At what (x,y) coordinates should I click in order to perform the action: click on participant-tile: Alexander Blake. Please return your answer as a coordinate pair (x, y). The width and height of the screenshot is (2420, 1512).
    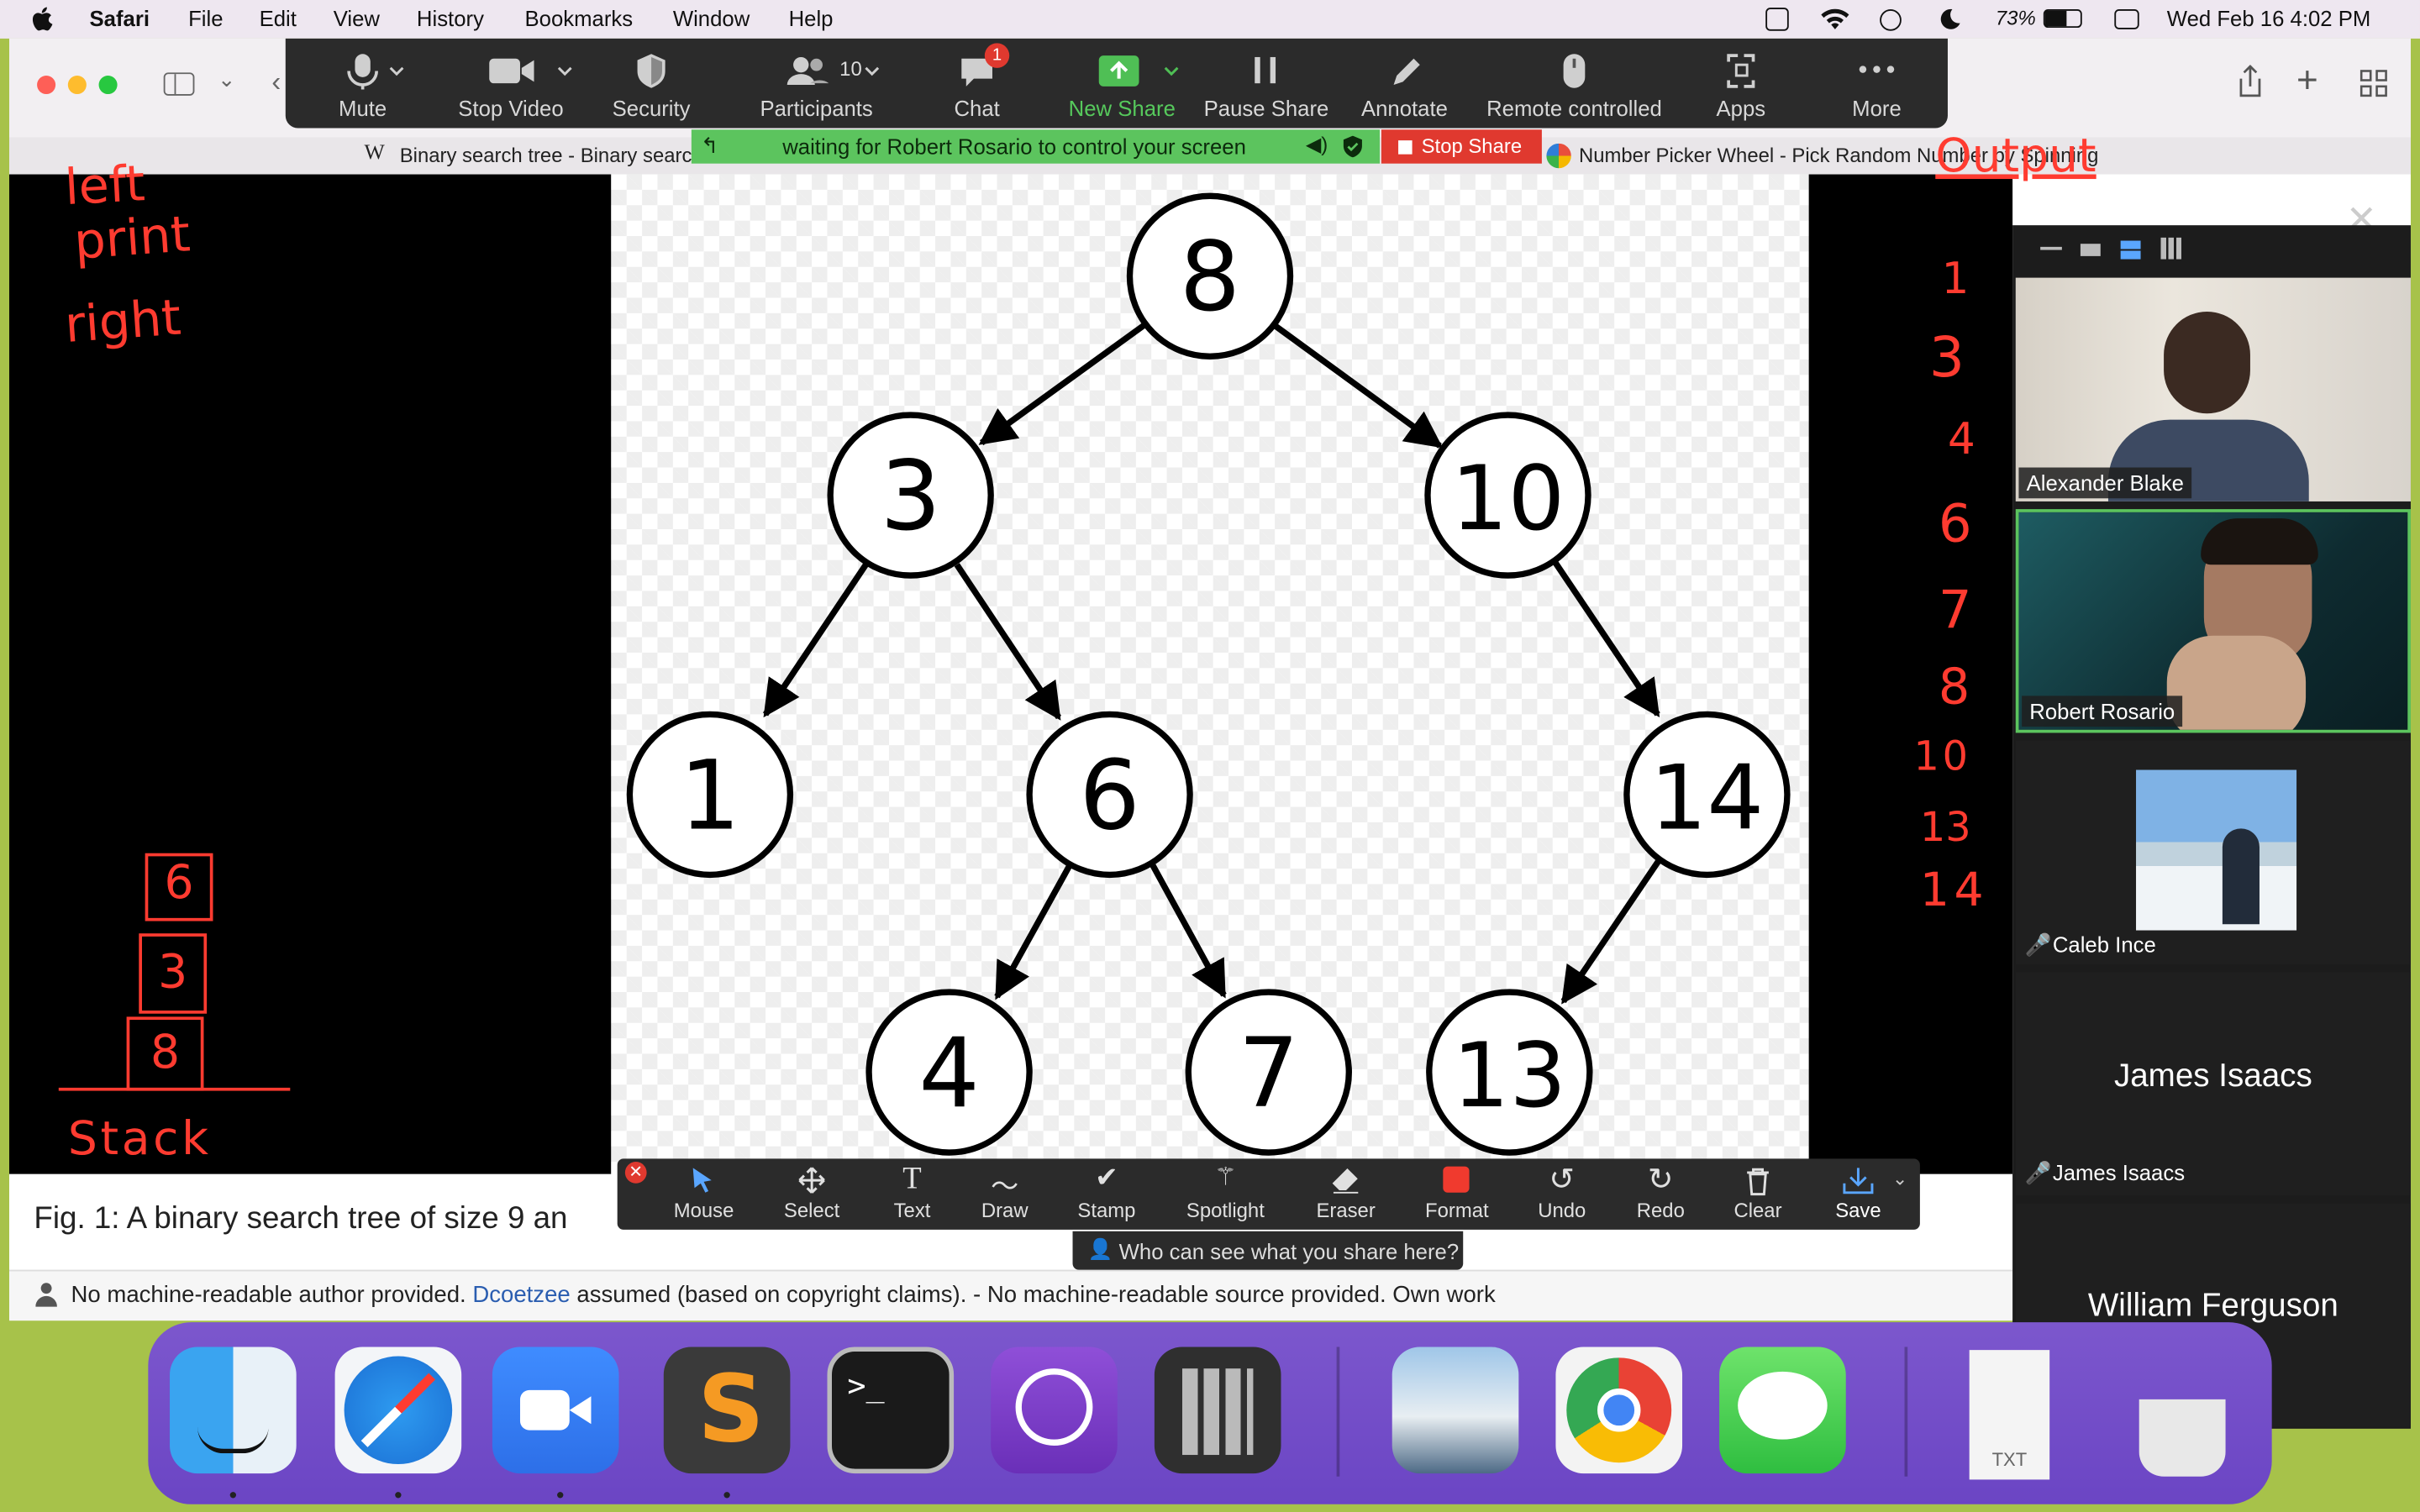
    Looking at the image, I should click on (2213, 389).